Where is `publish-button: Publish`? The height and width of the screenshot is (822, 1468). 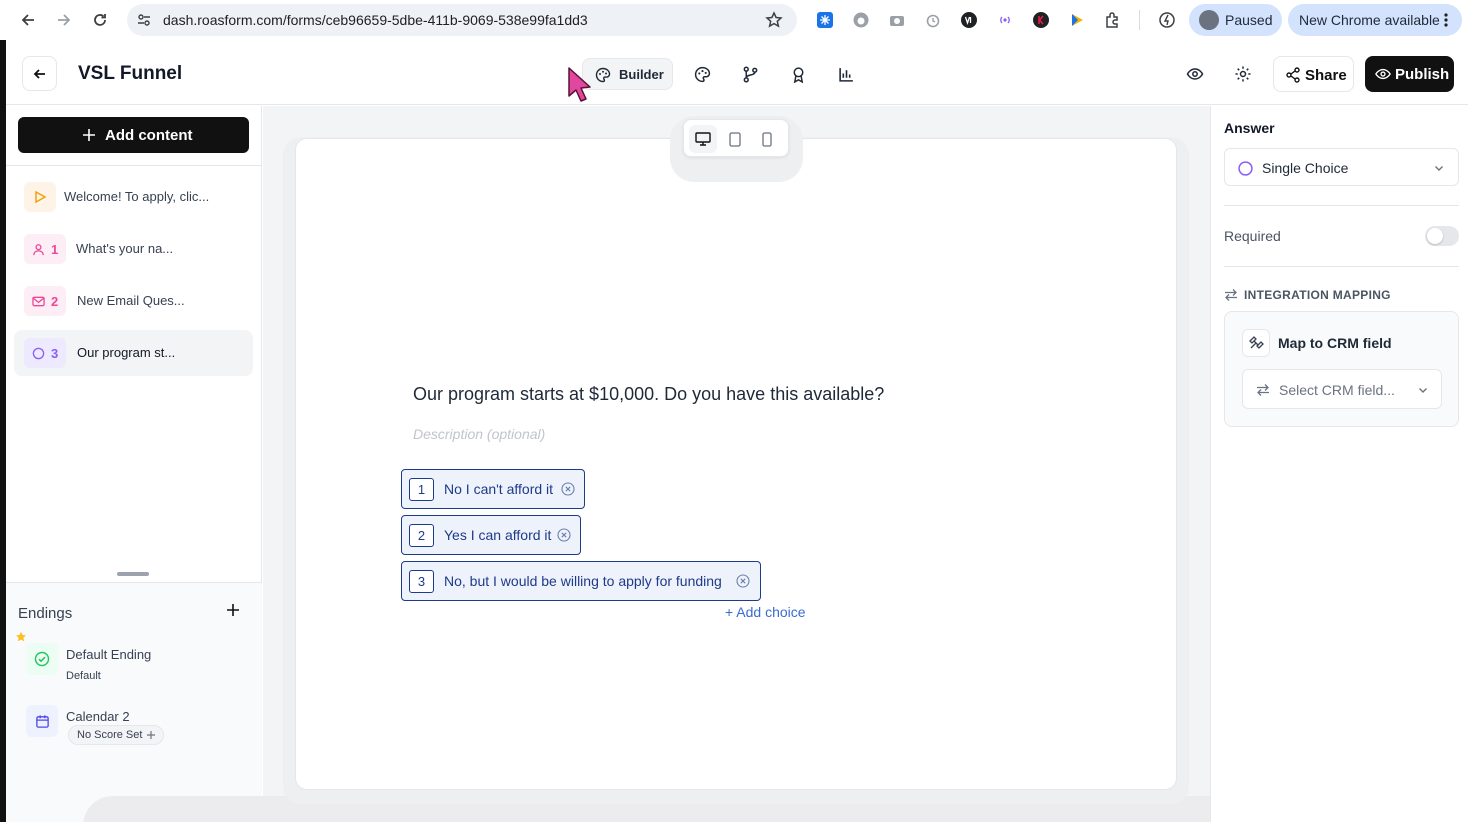
publish-button: Publish is located at coordinates (1409, 74).